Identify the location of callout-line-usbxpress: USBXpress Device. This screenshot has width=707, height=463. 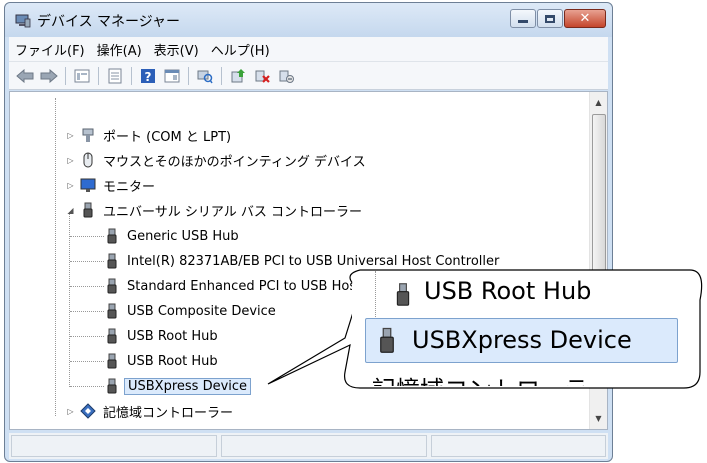
(522, 340).